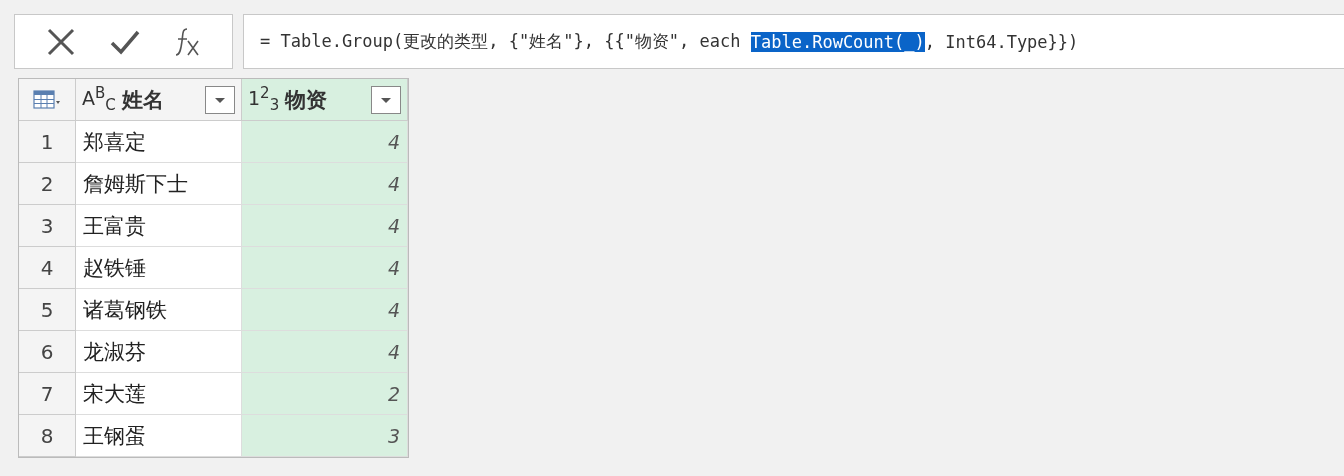 This screenshot has height=476, width=1344. I want to click on row-number: 5, so click(47, 310).